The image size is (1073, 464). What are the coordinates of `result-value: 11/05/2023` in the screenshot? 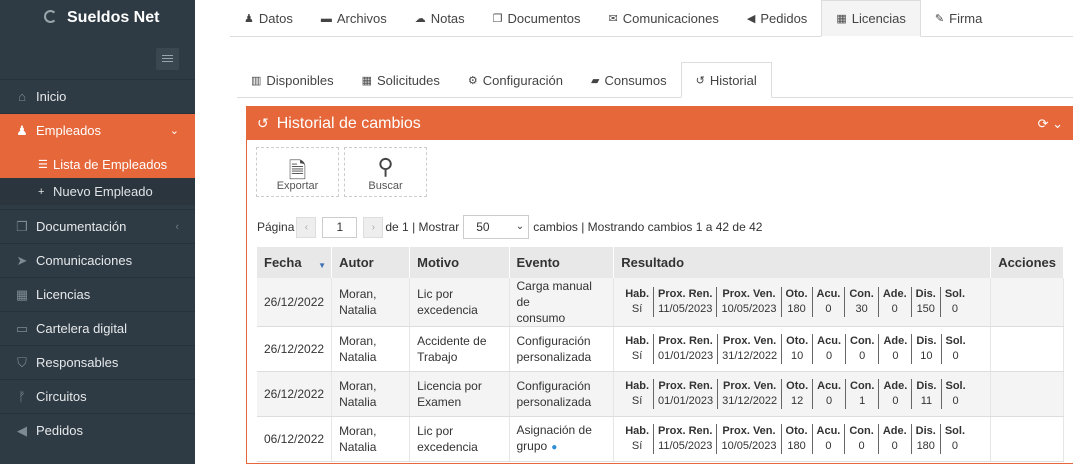 It's located at (685, 446).